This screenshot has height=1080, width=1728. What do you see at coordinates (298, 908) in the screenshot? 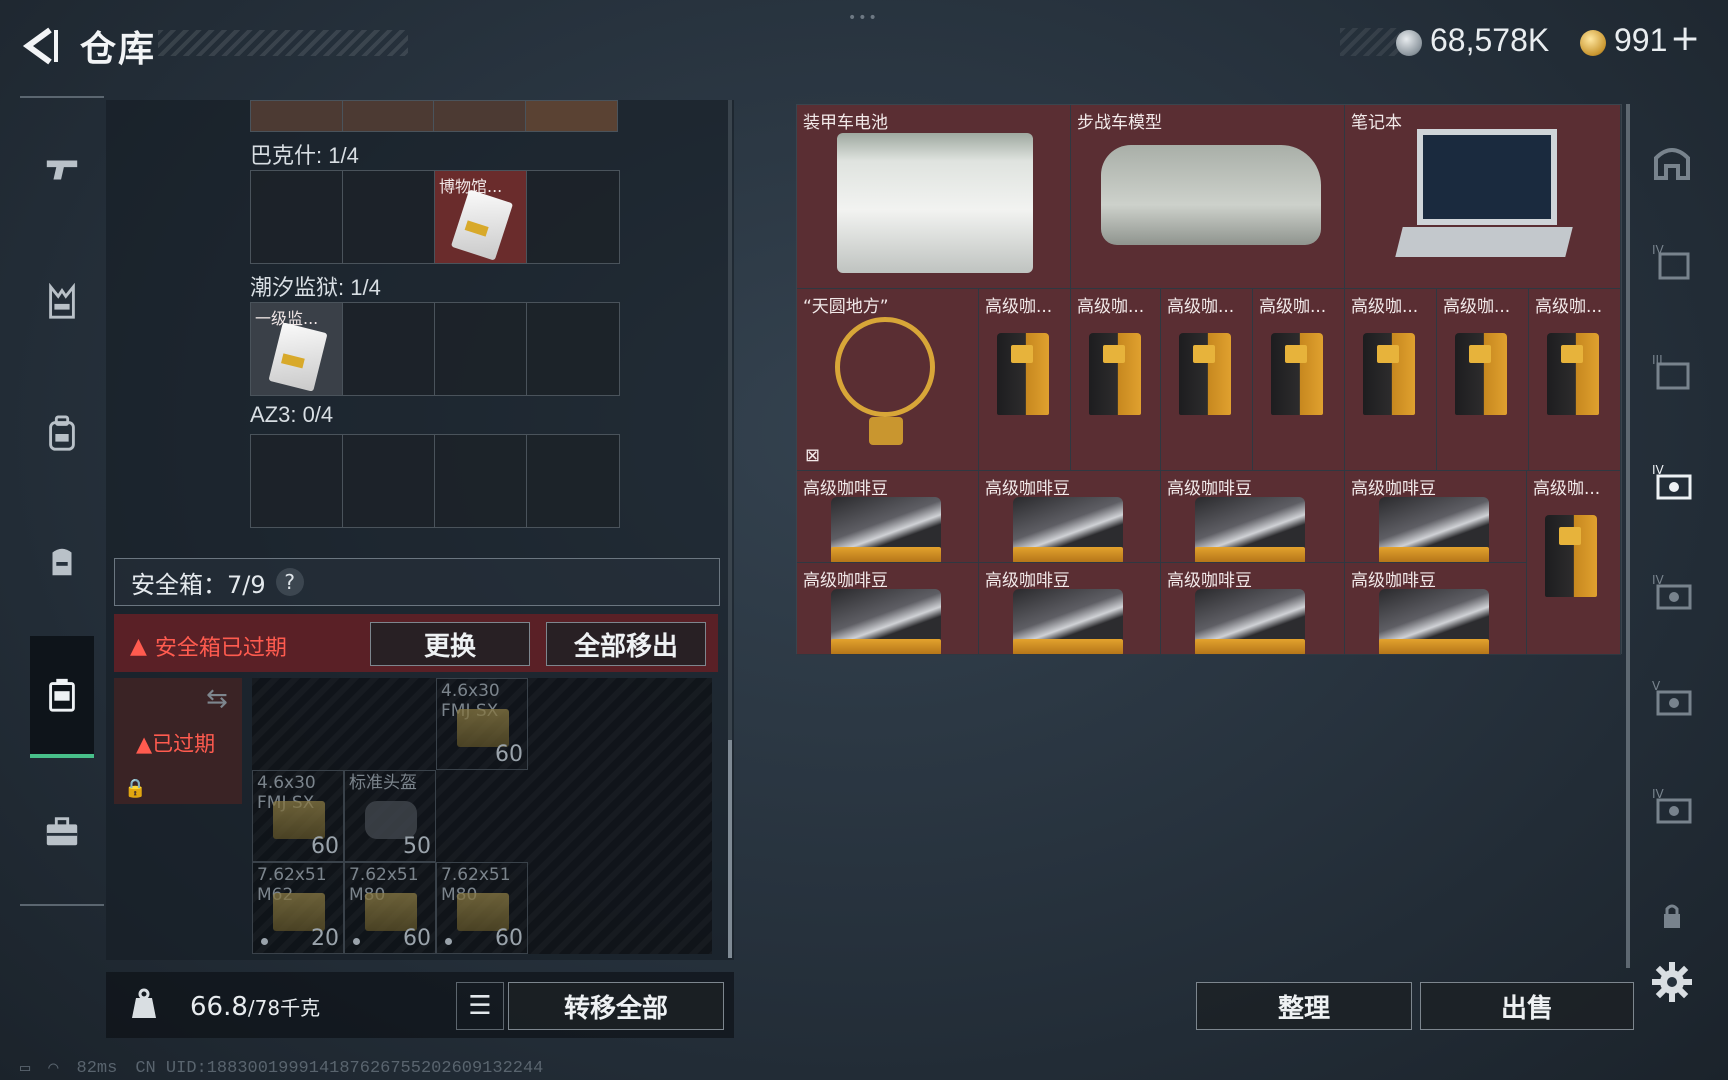
I see `ammo-item: 7.62x51 M62 20` at bounding box center [298, 908].